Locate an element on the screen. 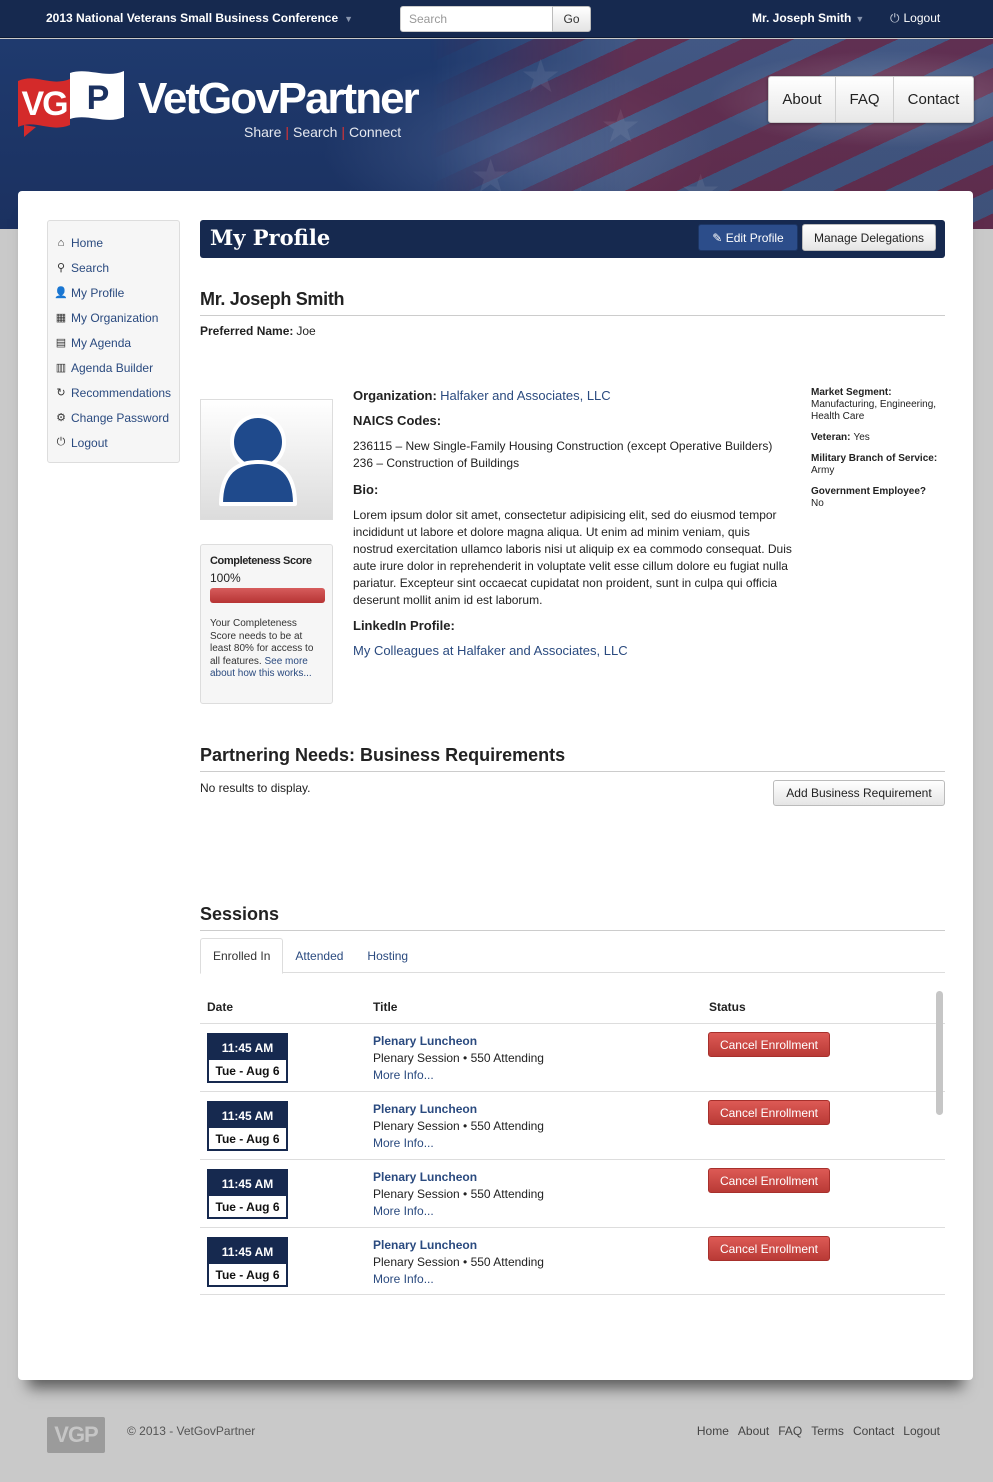 Image resolution: width=993 pixels, height=1482 pixels. sidebar-item-label: My Profile is located at coordinates (98, 292).